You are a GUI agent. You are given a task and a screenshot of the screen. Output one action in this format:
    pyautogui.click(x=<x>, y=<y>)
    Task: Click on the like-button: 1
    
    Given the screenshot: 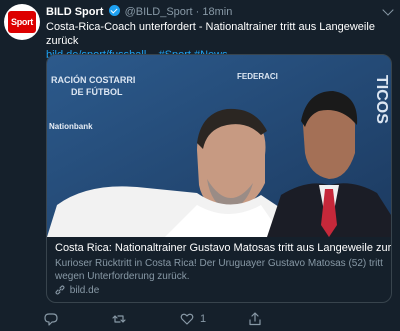 What is the action you would take?
    pyautogui.click(x=193, y=319)
    